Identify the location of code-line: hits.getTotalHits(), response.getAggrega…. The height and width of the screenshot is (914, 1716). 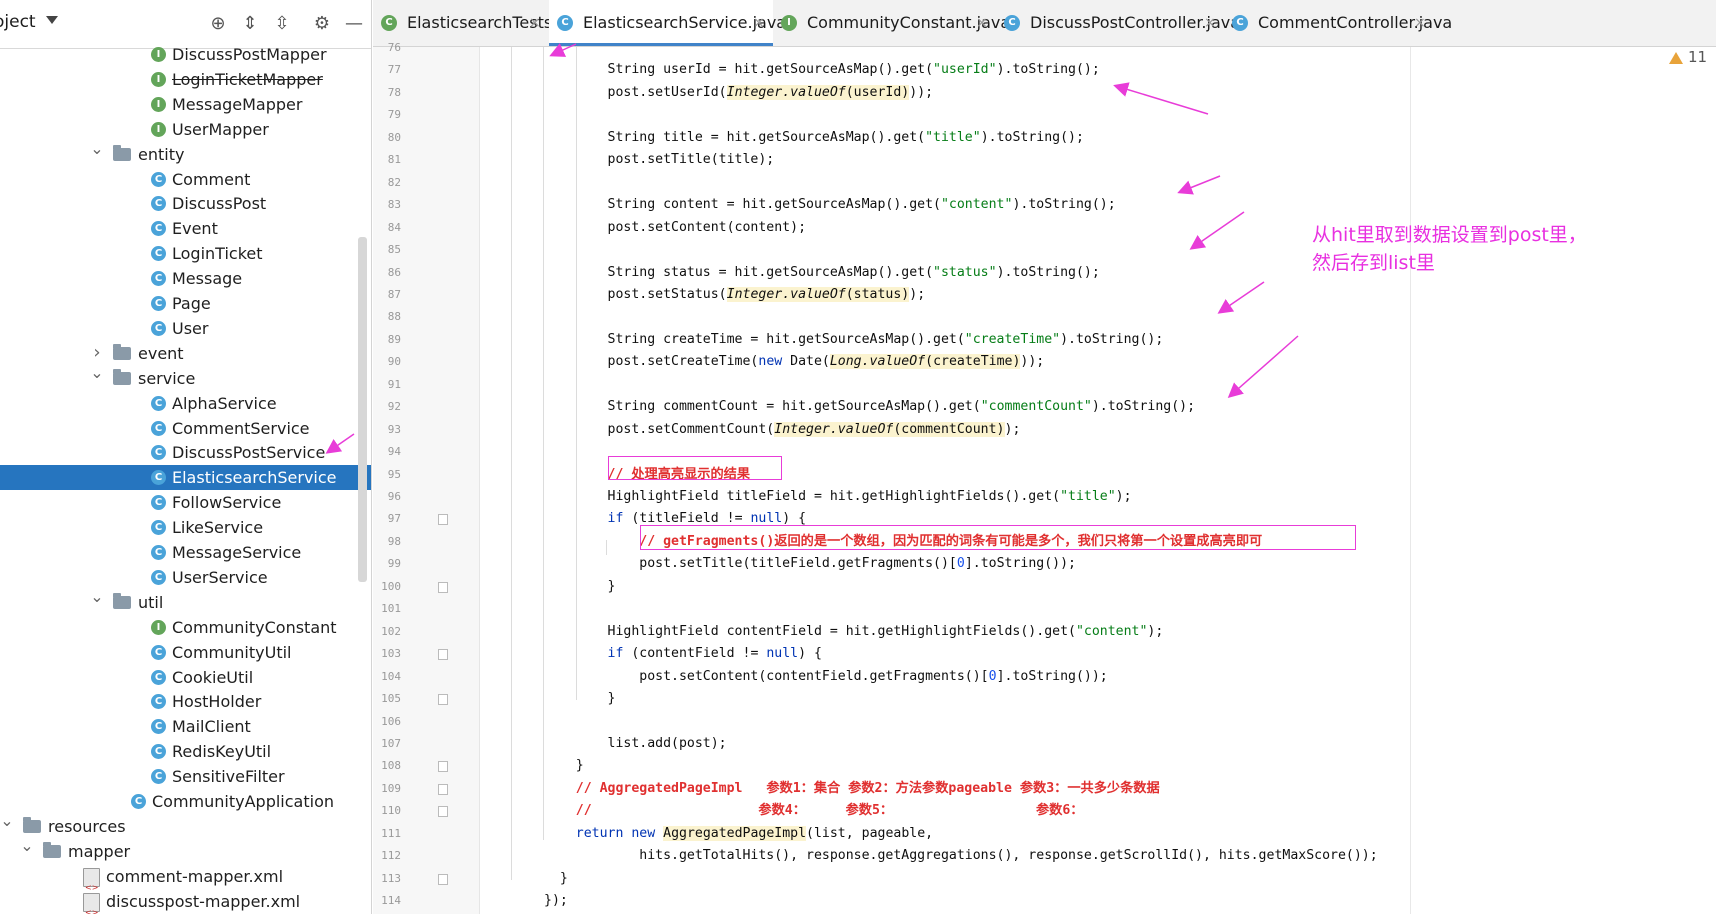
(960, 856).